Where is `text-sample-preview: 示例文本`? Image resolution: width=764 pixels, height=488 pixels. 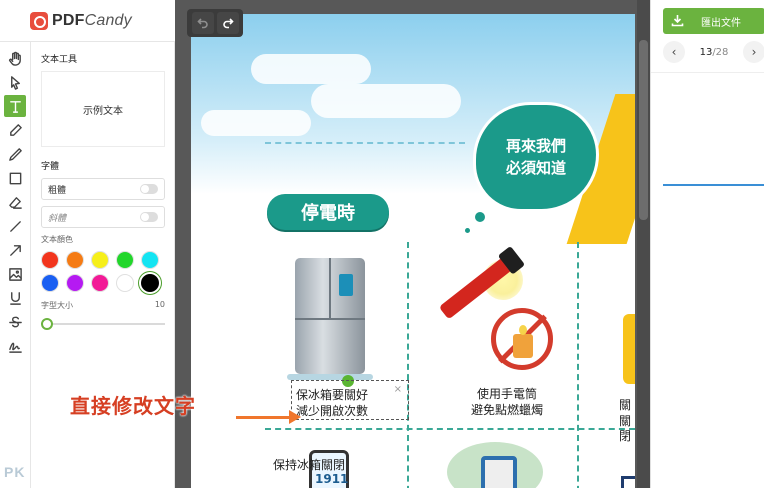
text-sample-preview: 示例文本 is located at coordinates (103, 109).